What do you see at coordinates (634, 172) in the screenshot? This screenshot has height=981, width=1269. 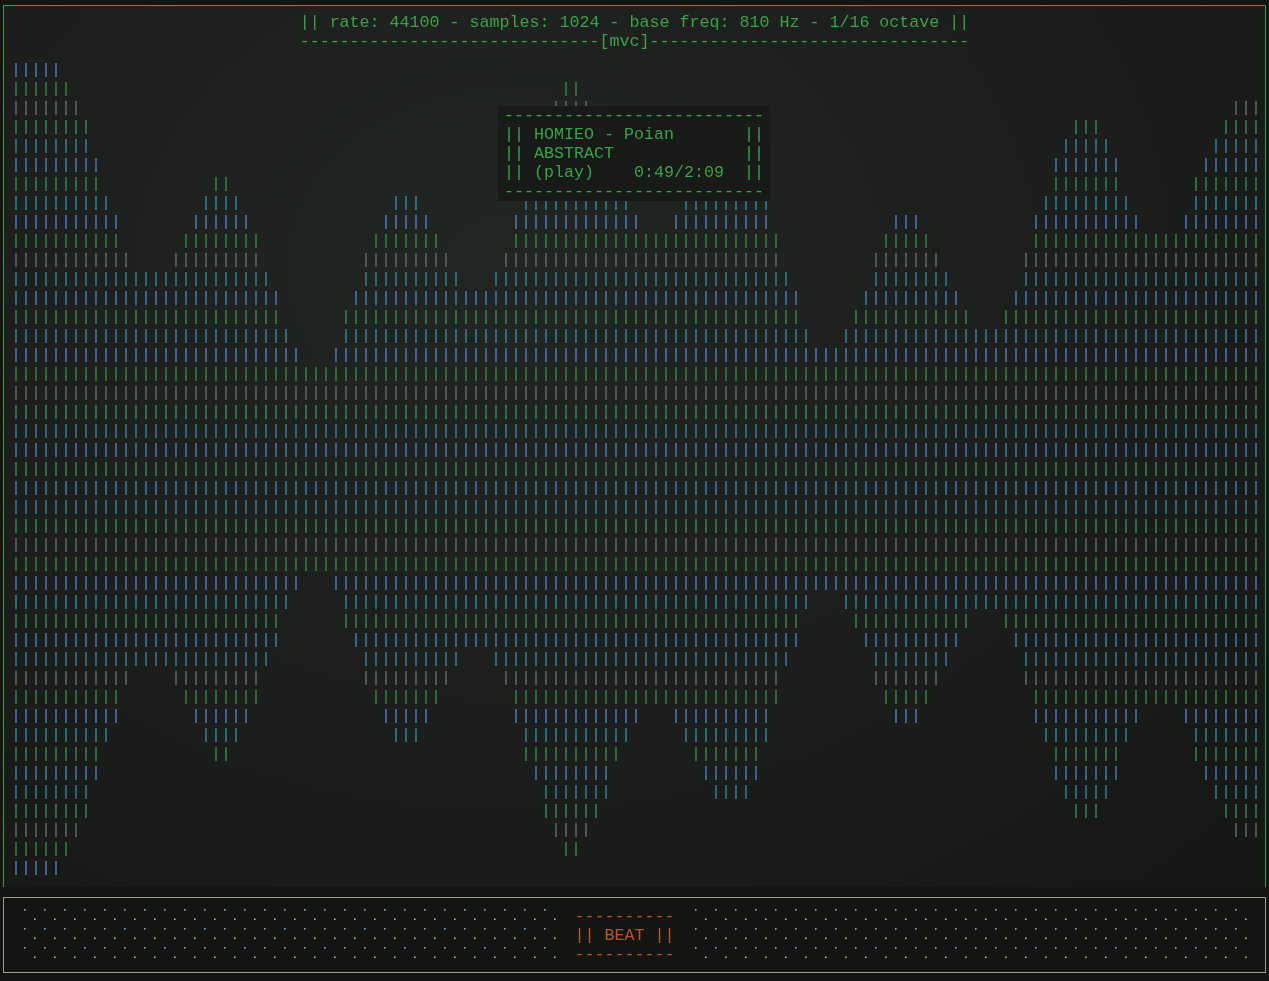 I see `track-info-line: || (play) 0:49/2:09 ||` at bounding box center [634, 172].